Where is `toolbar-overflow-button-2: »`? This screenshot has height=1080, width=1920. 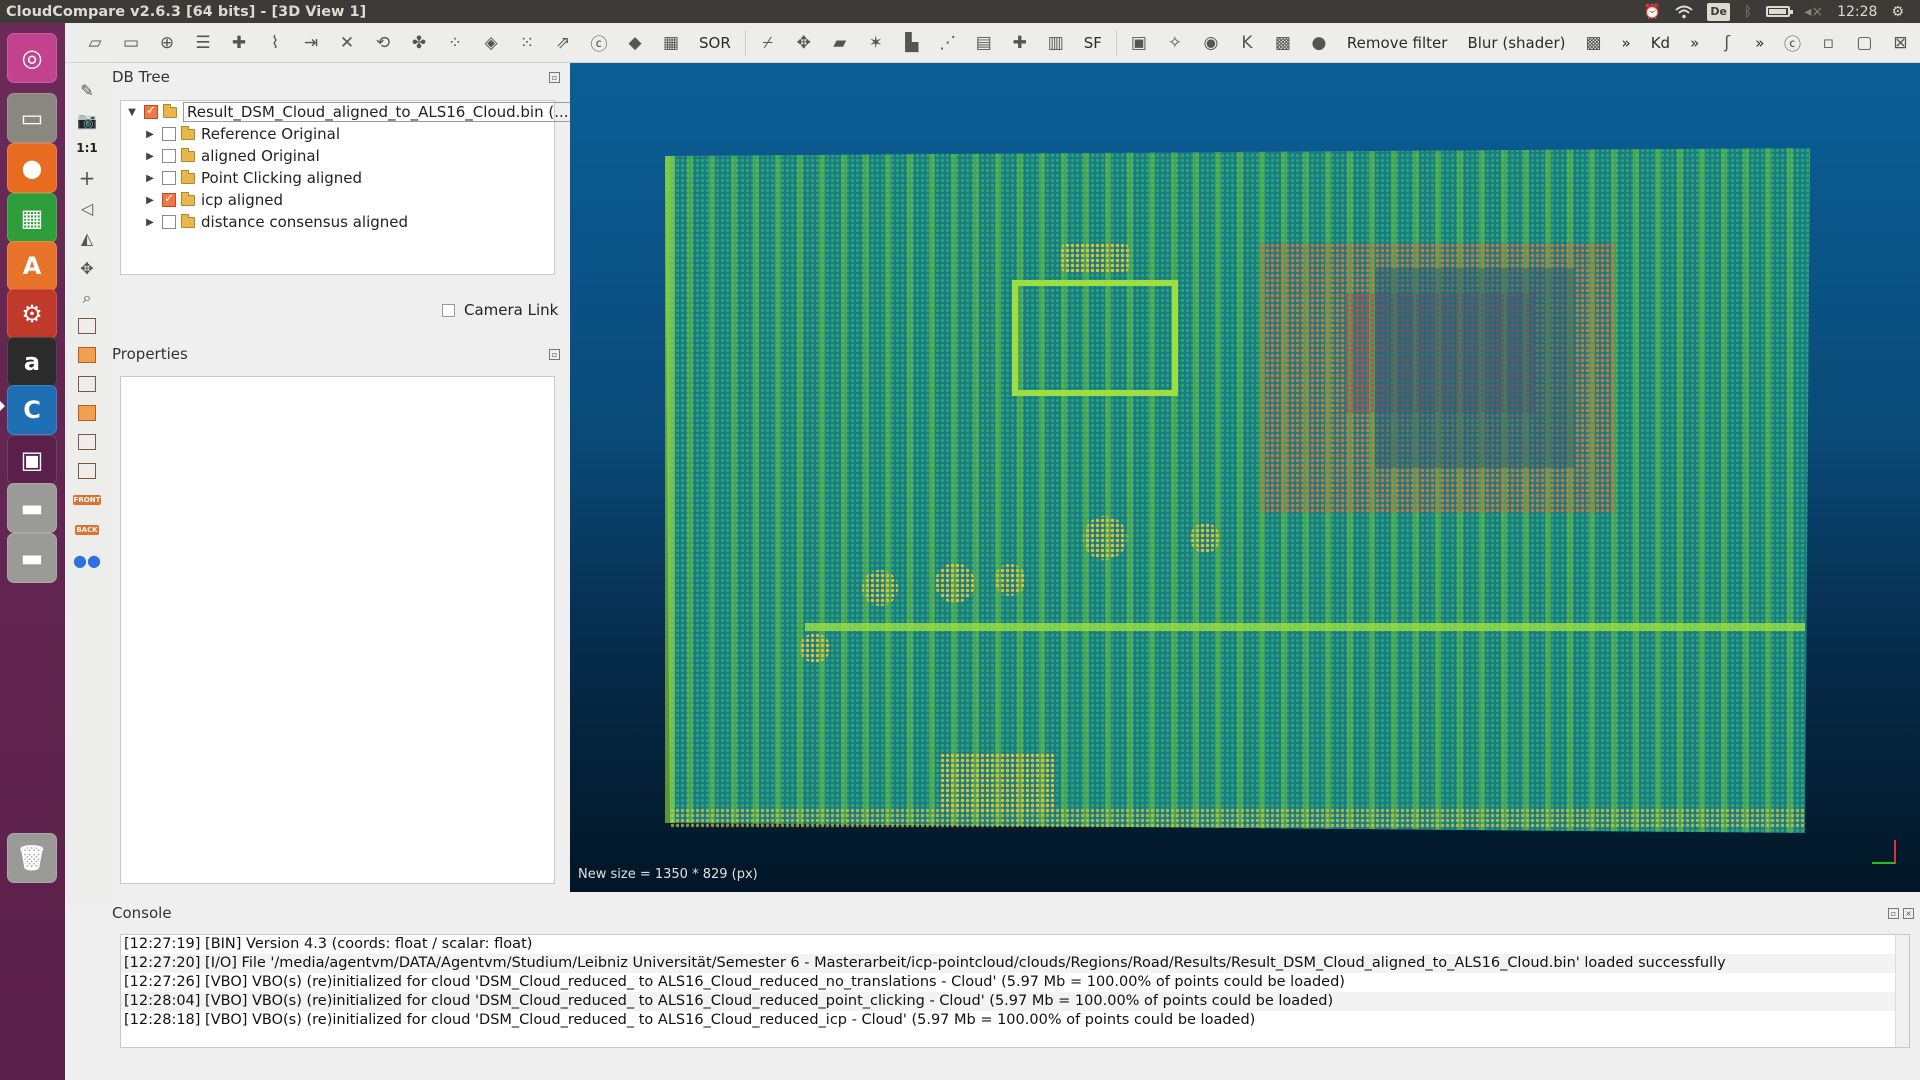 toolbar-overflow-button-2: » is located at coordinates (1694, 43).